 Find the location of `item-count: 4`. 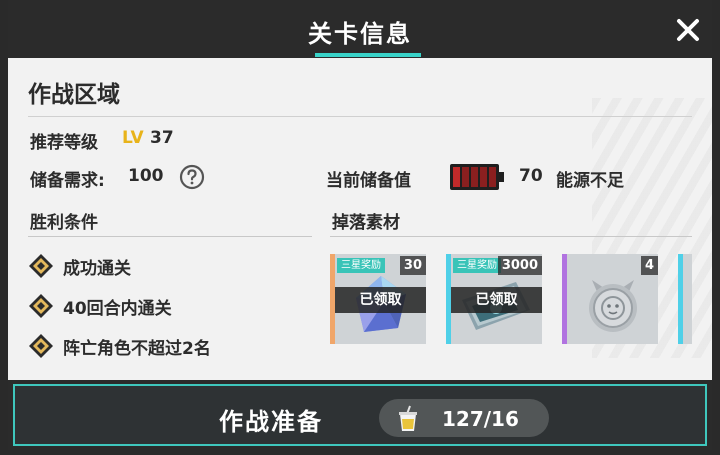

item-count: 4 is located at coordinates (649, 265).